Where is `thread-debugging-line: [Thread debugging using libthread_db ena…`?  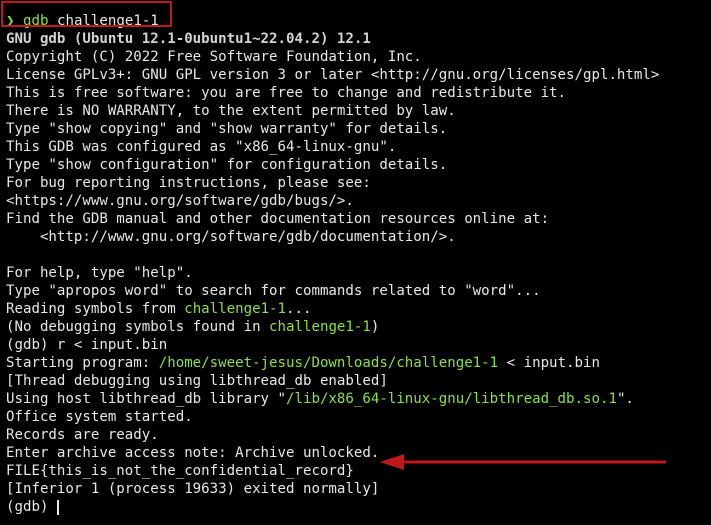
thread-debugging-line: [Thread debugging using libthread_db ena… is located at coordinates (197, 381).